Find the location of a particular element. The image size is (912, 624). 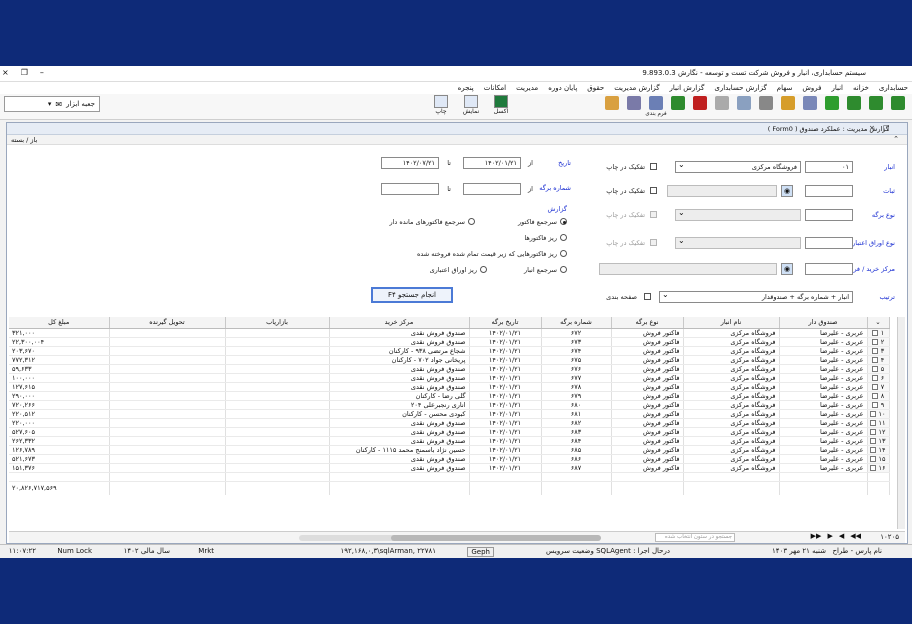

radio-warehouse-total is located at coordinates (563, 269).